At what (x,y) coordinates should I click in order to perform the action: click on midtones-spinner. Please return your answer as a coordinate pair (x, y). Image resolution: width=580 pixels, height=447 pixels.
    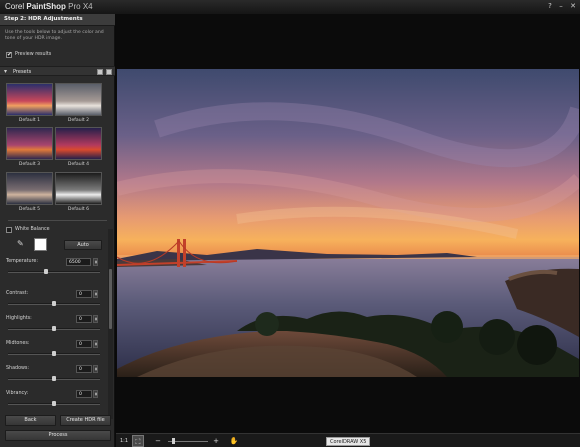
    Looking at the image, I should click on (95, 344).